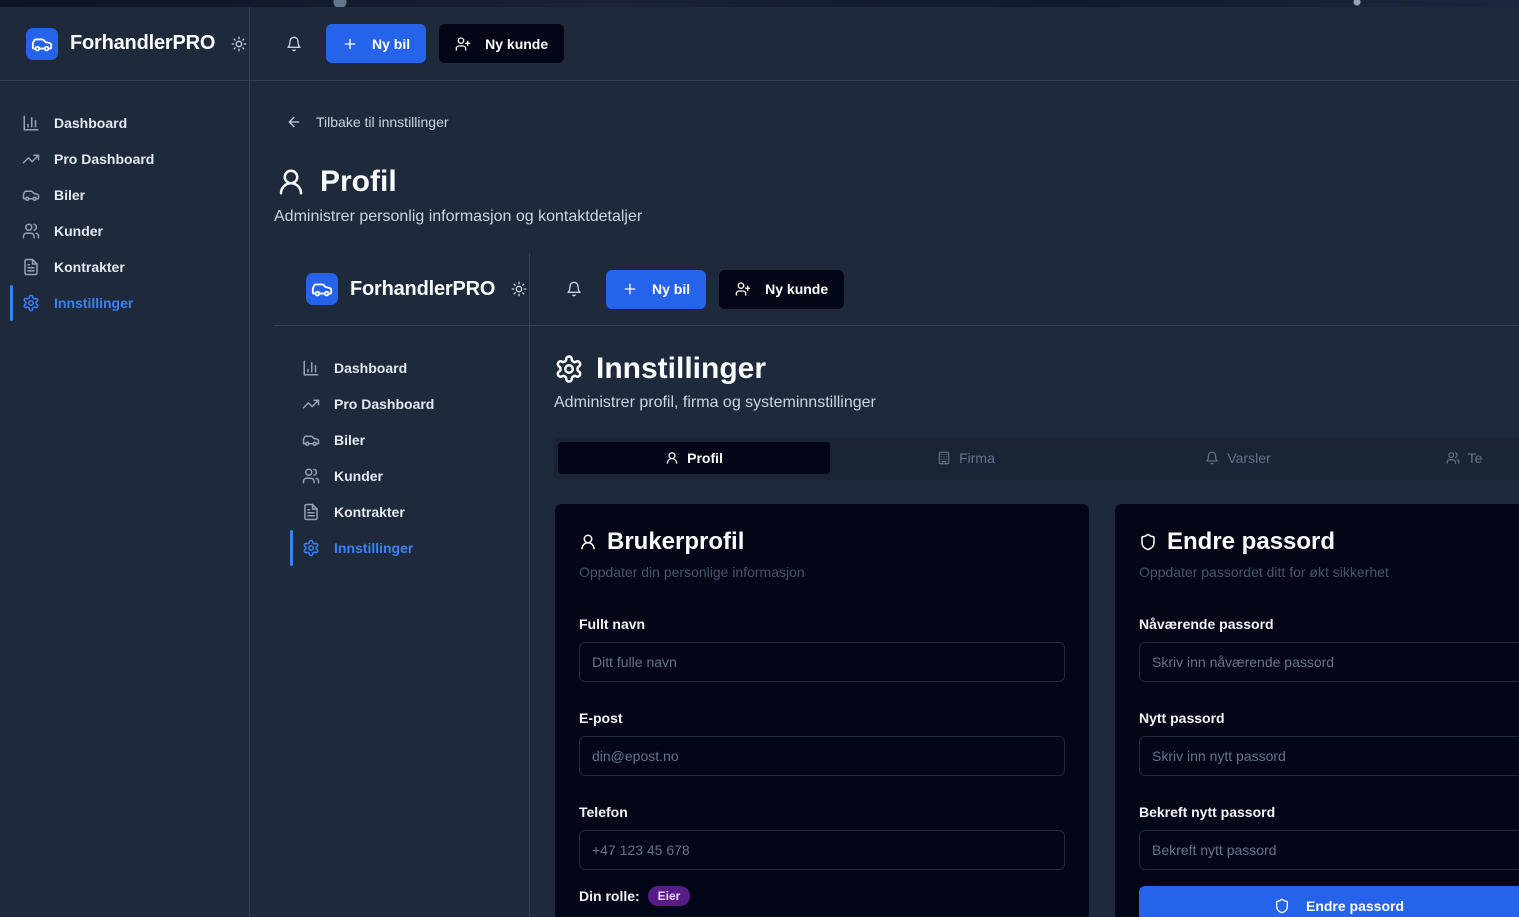 This screenshot has height=917, width=1519. Describe the element at coordinates (822, 542) in the screenshot. I see `profile-card-title: Brukerprofil` at that location.